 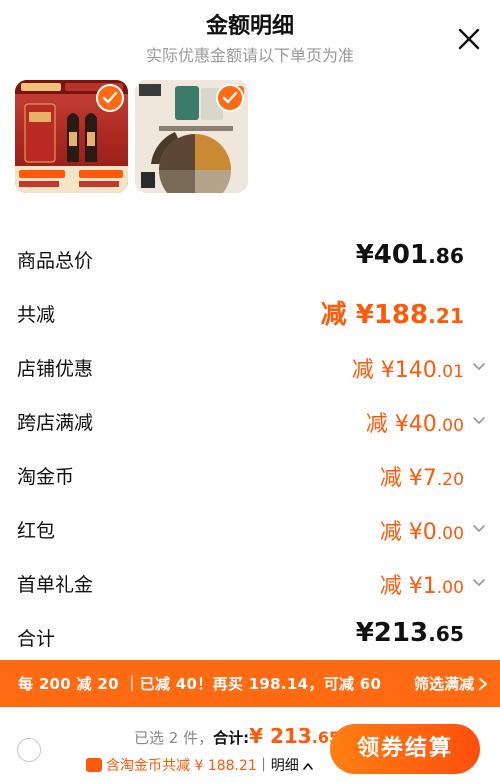 I want to click on row-total-discount: 共减 减 ¥188.21, so click(x=250, y=314).